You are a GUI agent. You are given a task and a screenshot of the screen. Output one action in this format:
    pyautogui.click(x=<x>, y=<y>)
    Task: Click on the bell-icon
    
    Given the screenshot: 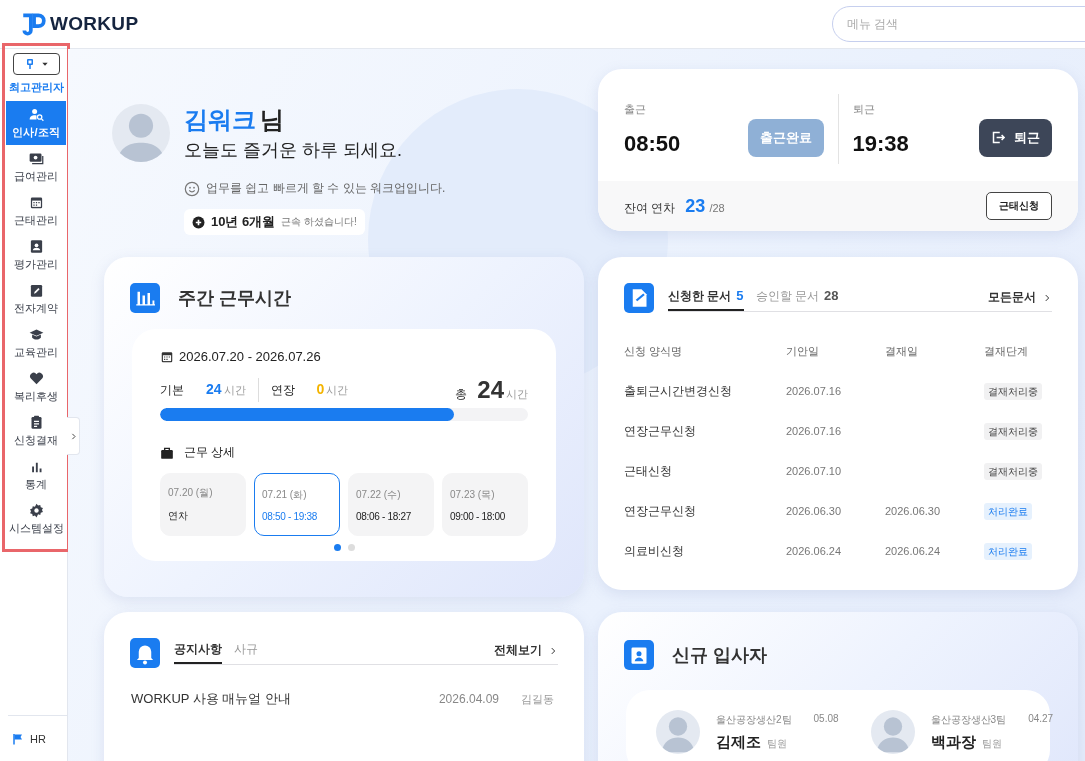 What is the action you would take?
    pyautogui.click(x=145, y=653)
    